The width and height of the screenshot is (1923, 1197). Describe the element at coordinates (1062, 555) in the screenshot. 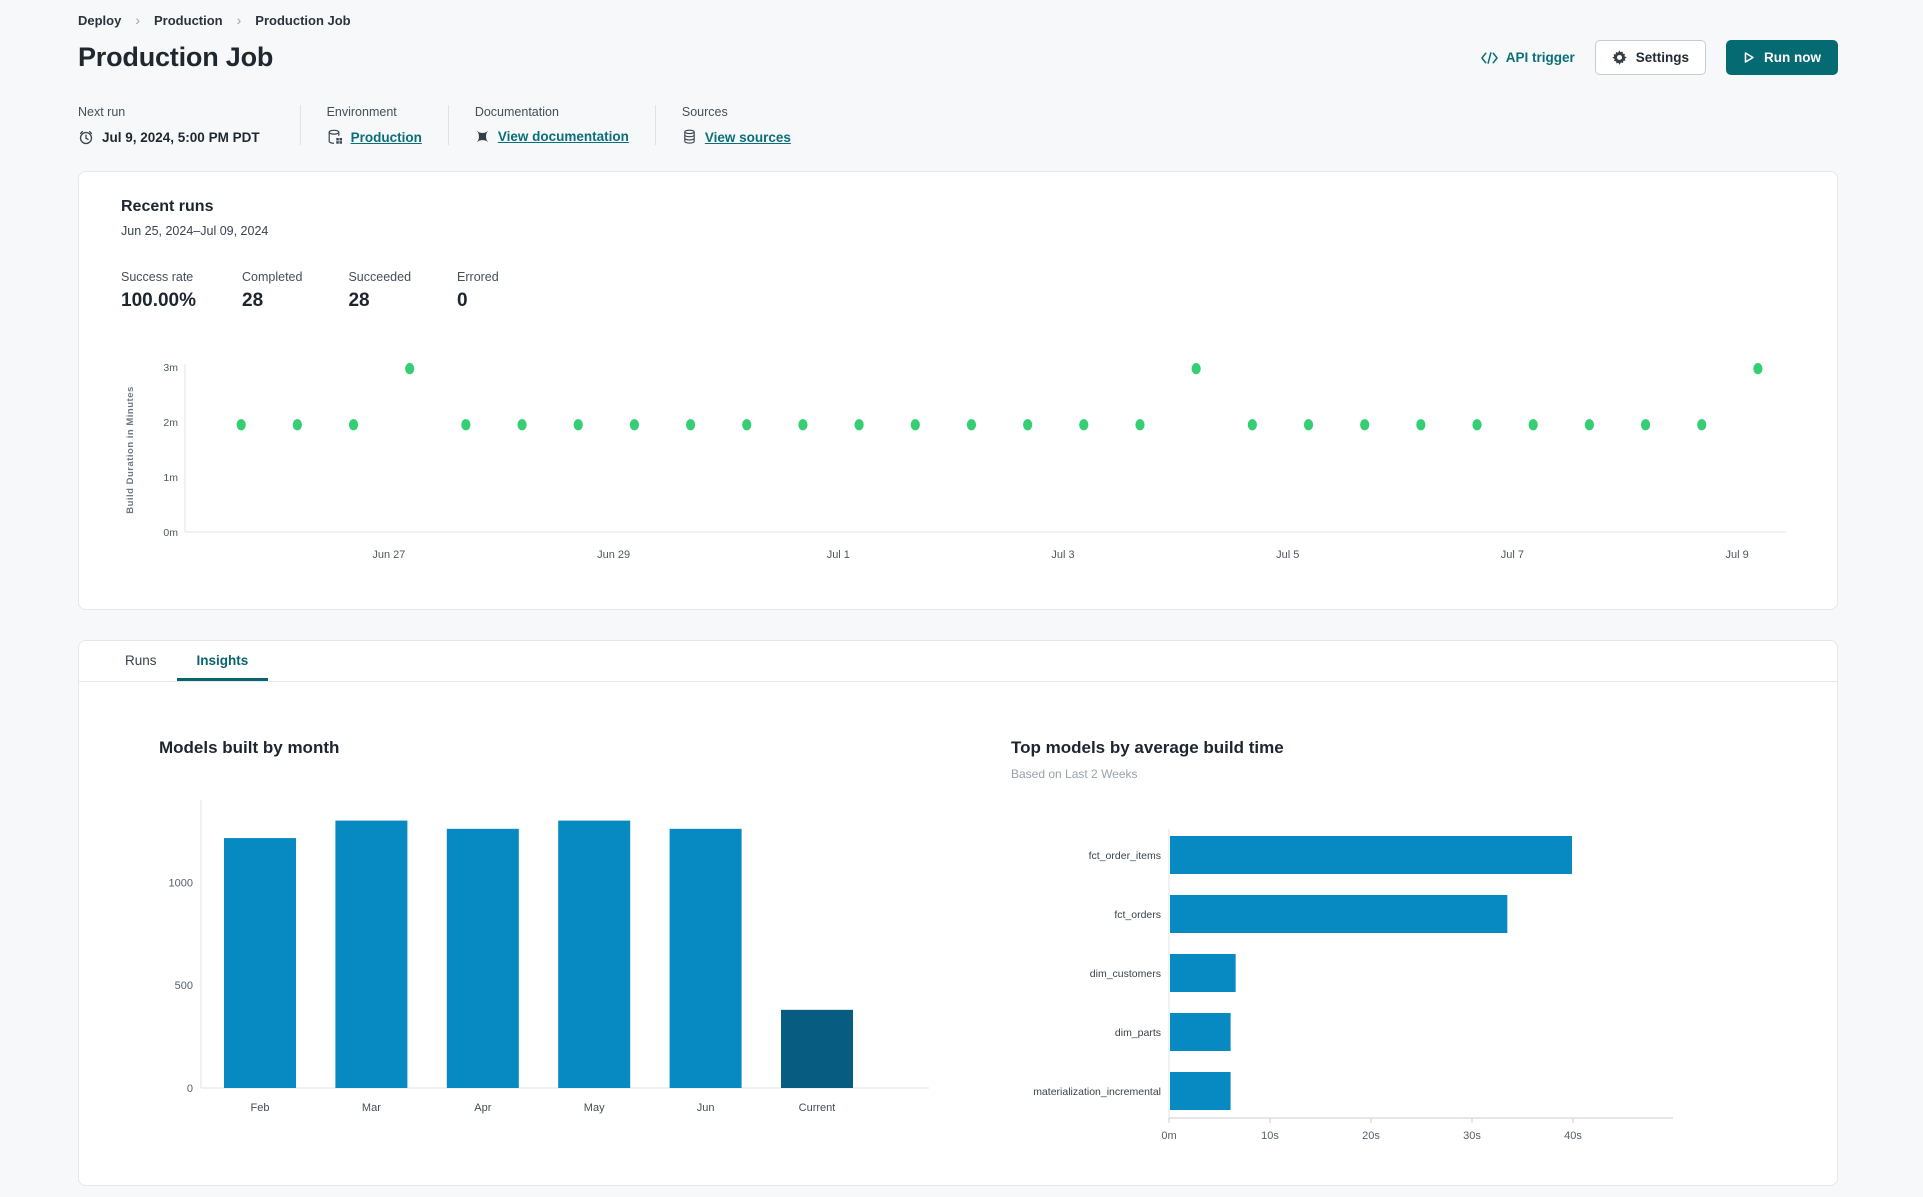

I see `svg-text: Jul 3` at that location.